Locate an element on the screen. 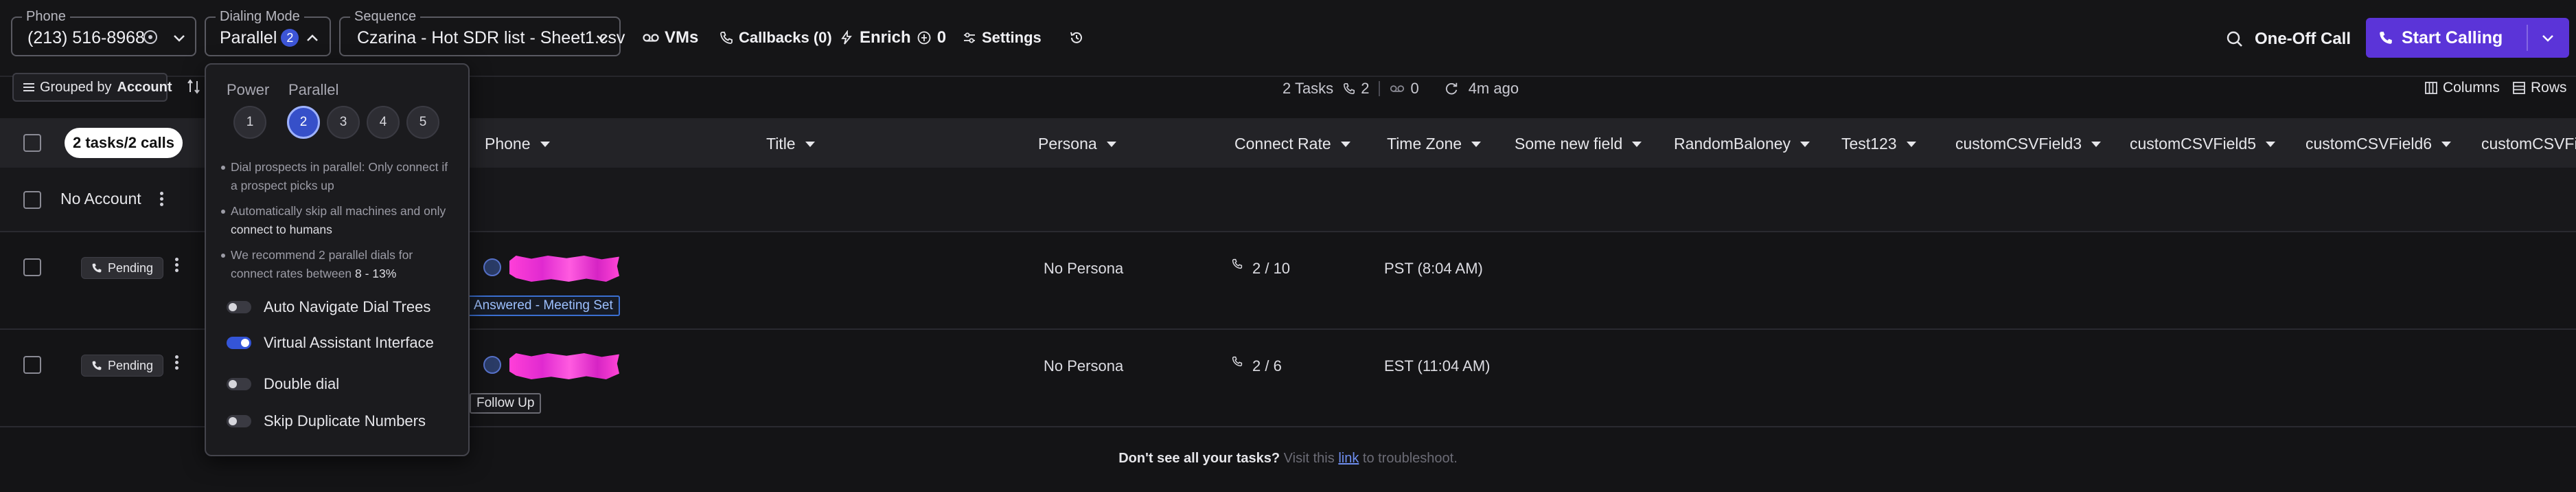 This screenshot has height=492, width=2576. toggle-label: Skip Duplicate Numbers is located at coordinates (345, 421).